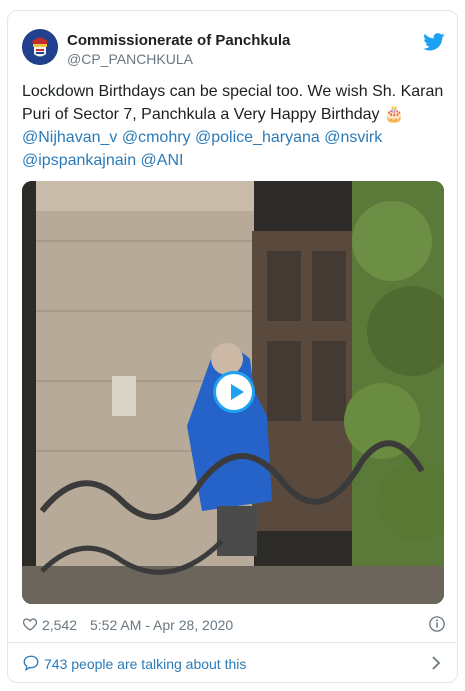 The height and width of the screenshot is (691, 465). Describe the element at coordinates (257, 137) in the screenshot. I see `mention-police-haryana: @police_haryana` at that location.